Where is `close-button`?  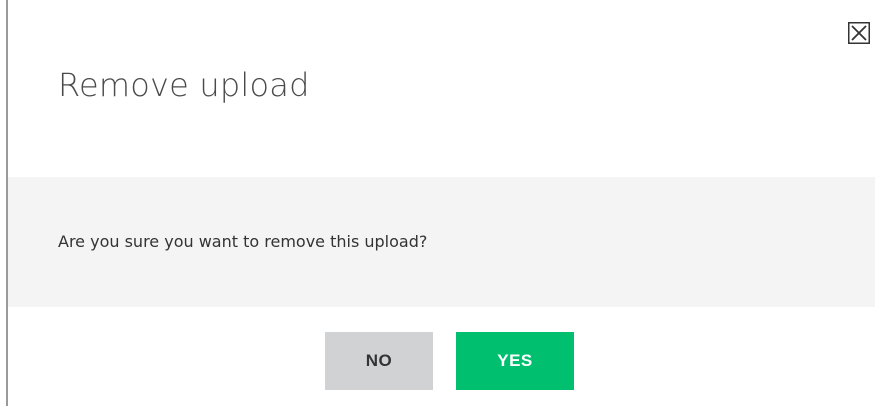
close-button is located at coordinates (859, 33).